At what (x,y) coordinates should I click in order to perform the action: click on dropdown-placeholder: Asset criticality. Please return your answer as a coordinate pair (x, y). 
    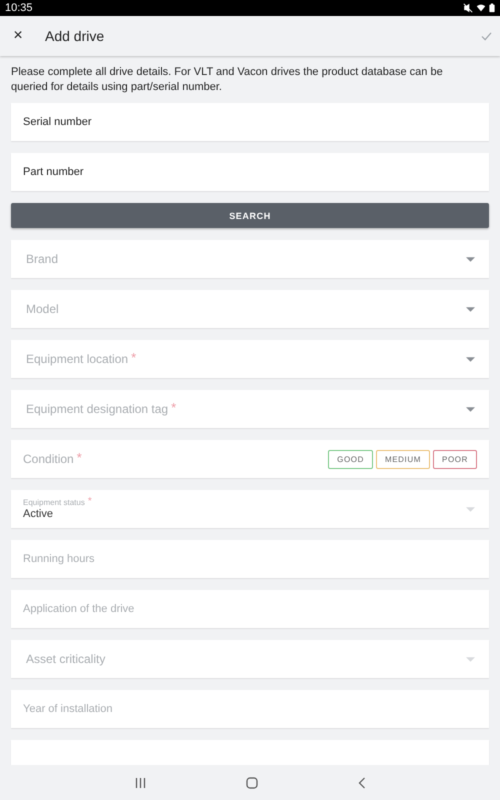
    Looking at the image, I should click on (66, 659).